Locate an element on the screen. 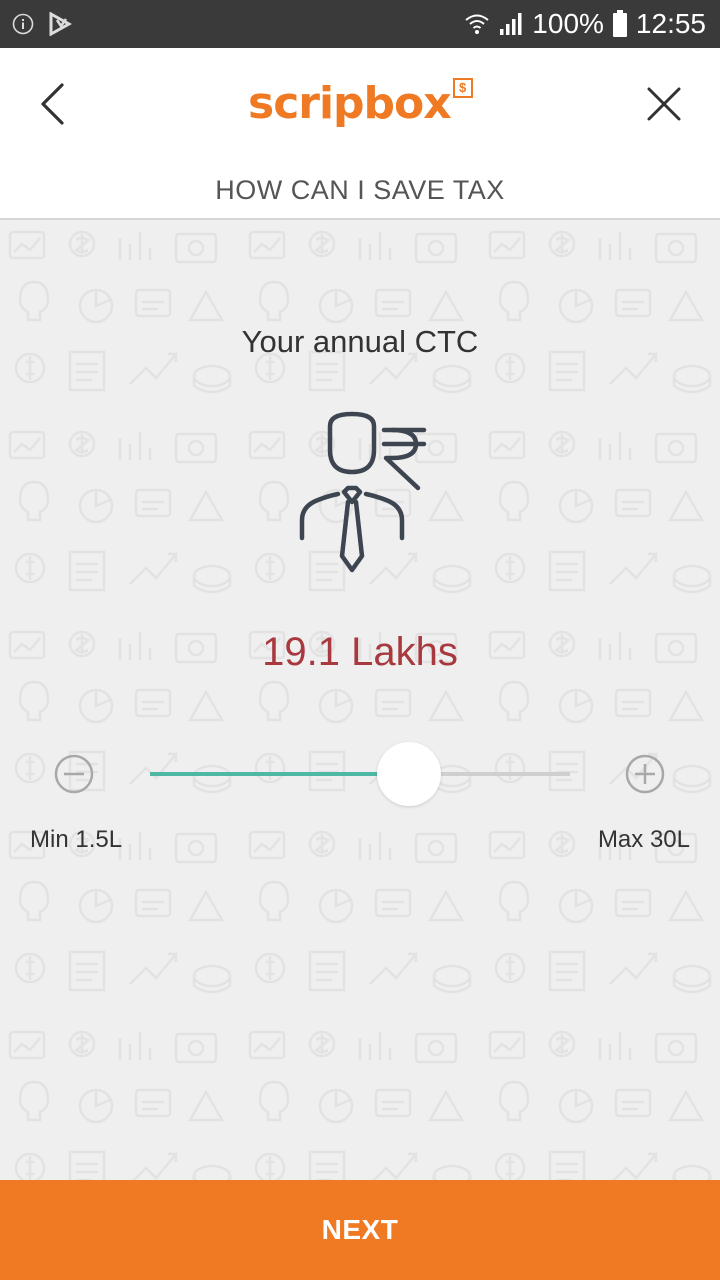 The height and width of the screenshot is (1280, 720). slider-min-label: Min 1.5L is located at coordinates (76, 839).